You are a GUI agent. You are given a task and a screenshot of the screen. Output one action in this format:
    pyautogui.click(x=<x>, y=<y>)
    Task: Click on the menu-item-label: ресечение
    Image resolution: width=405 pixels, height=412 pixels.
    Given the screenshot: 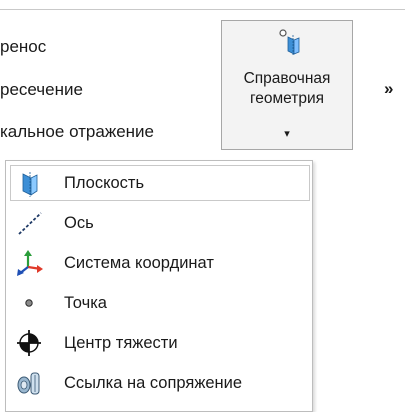 What is the action you would take?
    pyautogui.click(x=41, y=89)
    